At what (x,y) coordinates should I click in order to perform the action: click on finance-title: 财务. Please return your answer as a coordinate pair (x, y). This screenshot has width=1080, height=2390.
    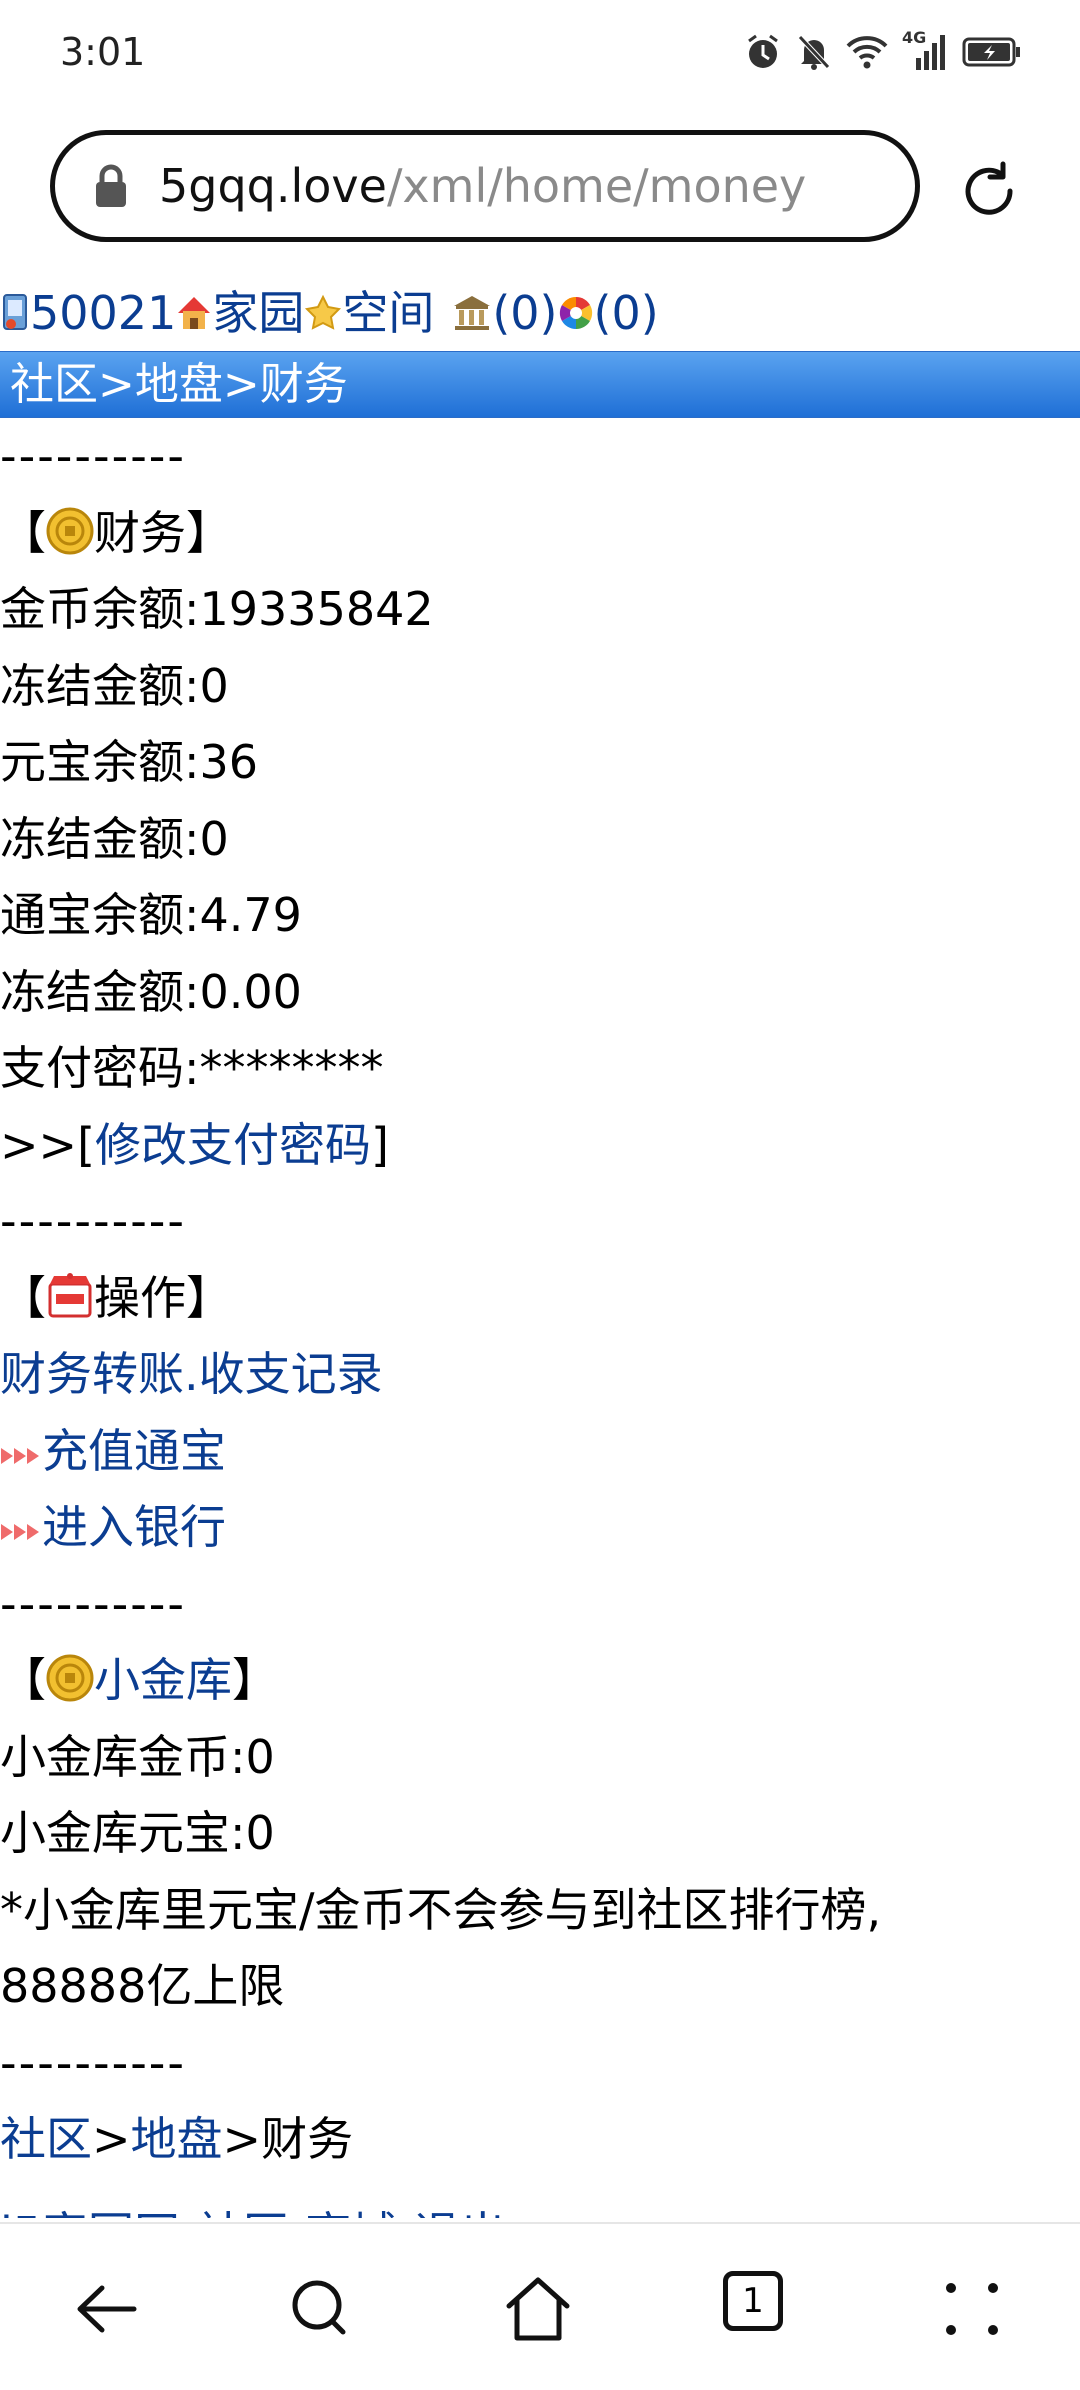
    Looking at the image, I should click on (140, 532).